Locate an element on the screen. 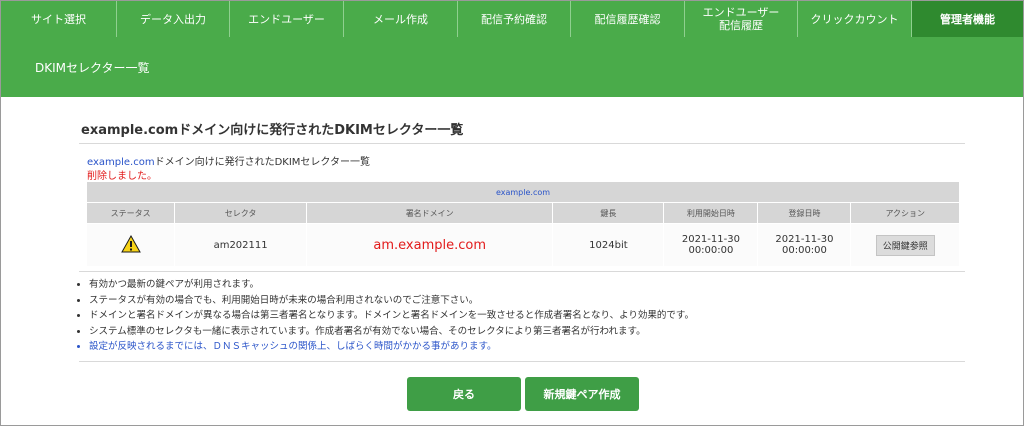  tab-click-count: クリックカウント is located at coordinates (855, 19).